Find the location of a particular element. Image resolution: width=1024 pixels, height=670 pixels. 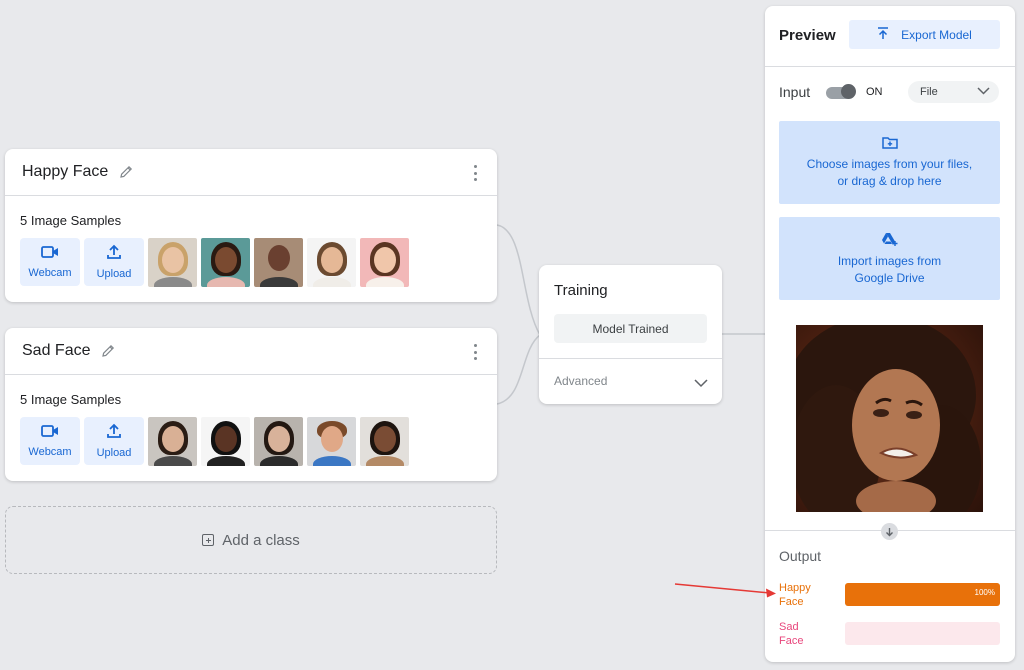

confidence-bar is located at coordinates (922, 633).